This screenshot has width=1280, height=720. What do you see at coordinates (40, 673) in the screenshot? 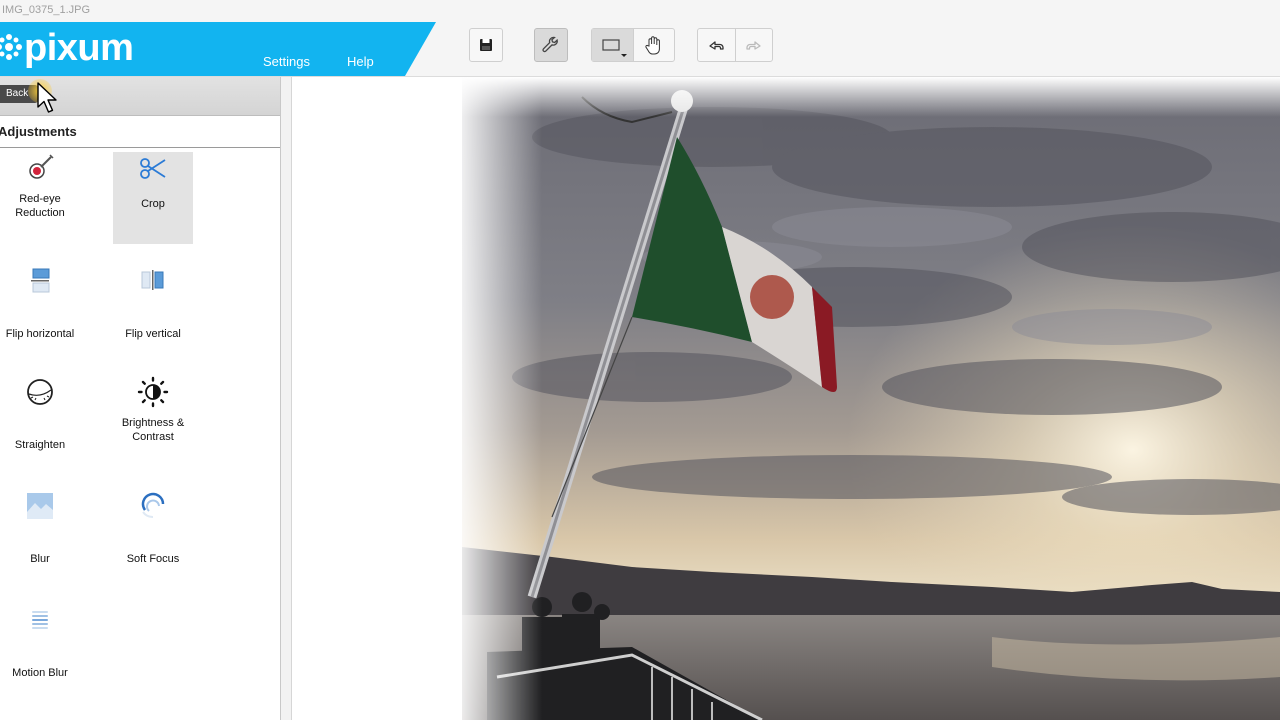
I see `tool-label: Motion Blur` at bounding box center [40, 673].